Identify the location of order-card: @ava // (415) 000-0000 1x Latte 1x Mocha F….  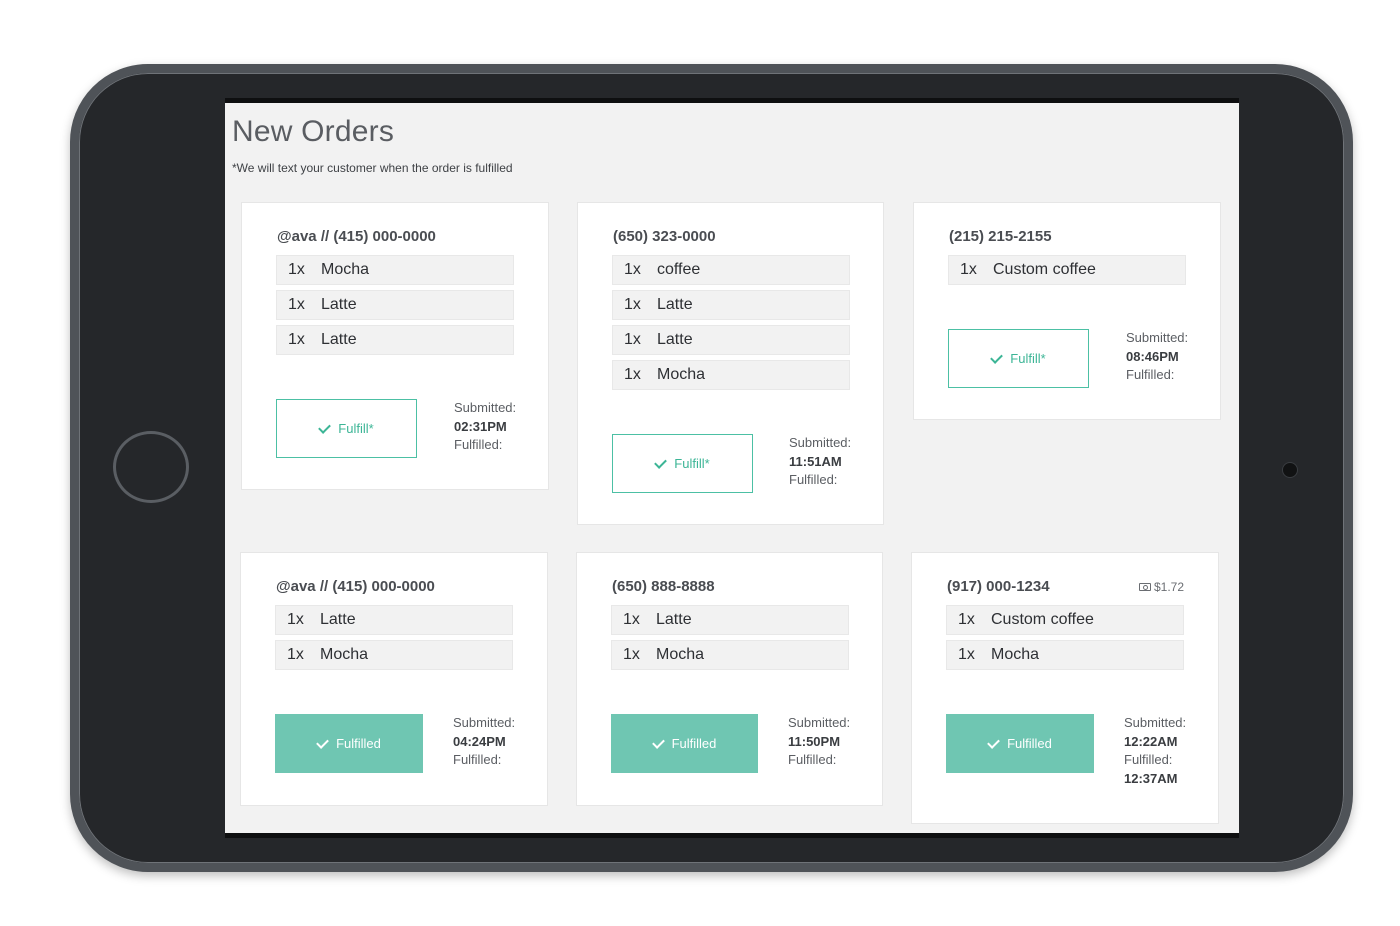
(394, 679).